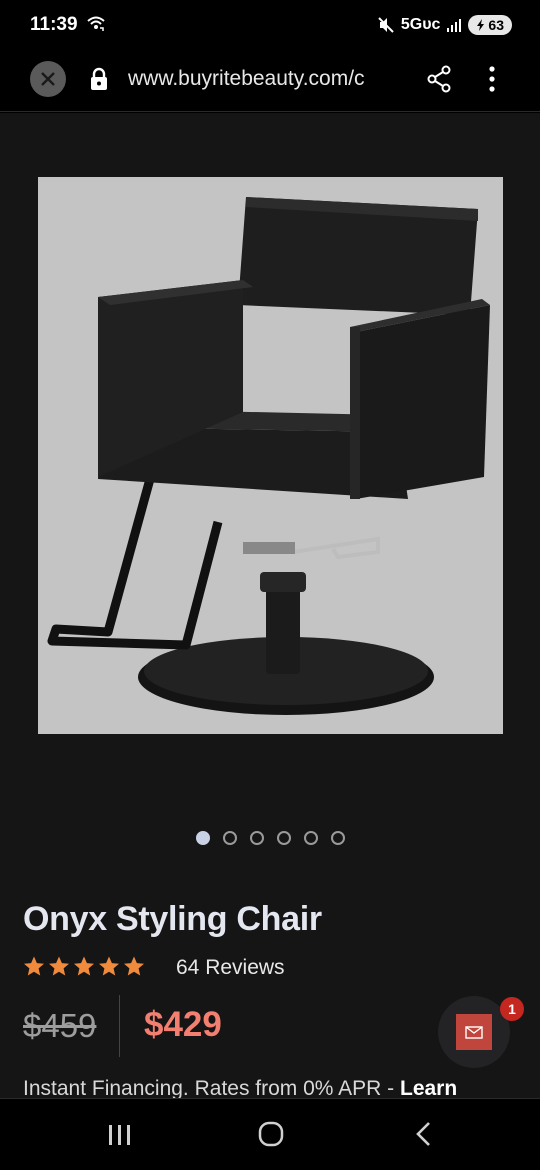  What do you see at coordinates (211, 1087) in the screenshot?
I see `financing-label: Instant Financing. Rates from 0% APR -` at bounding box center [211, 1087].